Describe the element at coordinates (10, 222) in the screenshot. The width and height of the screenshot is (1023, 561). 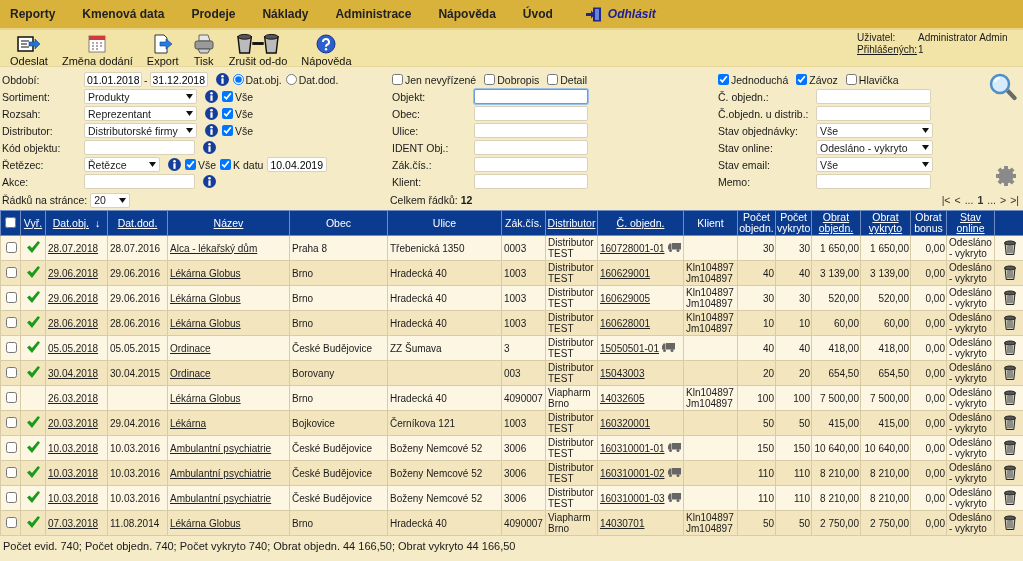
I see `select-all-checkbox` at that location.